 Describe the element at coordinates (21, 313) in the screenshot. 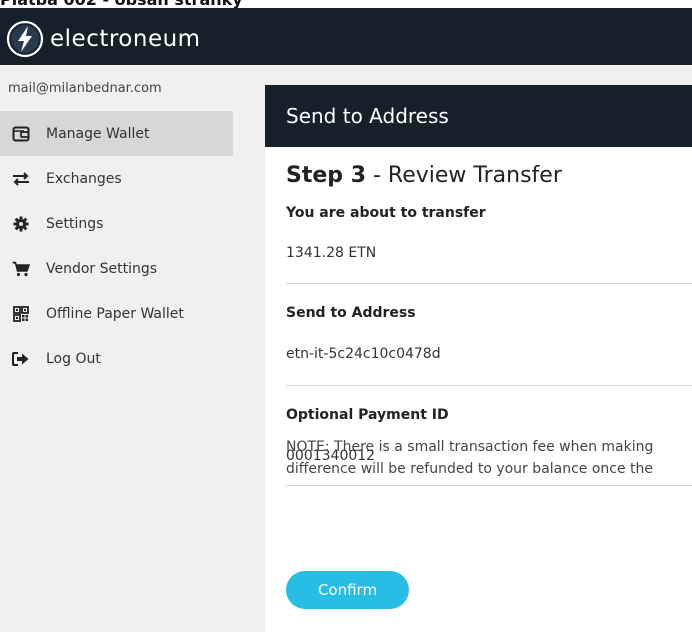

I see `qr-code-icon` at that location.